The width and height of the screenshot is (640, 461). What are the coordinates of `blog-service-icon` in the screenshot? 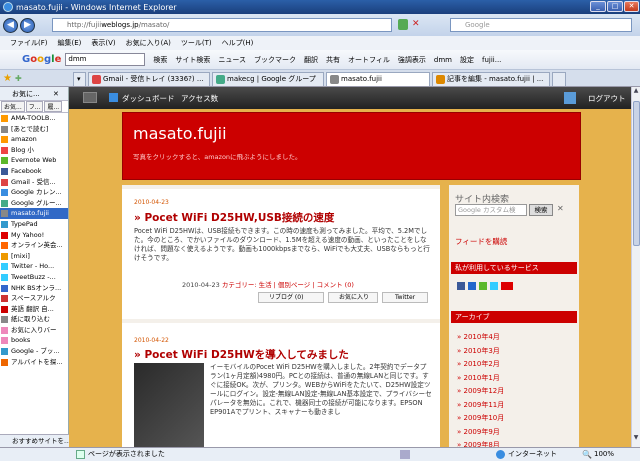 It's located at (472, 286).